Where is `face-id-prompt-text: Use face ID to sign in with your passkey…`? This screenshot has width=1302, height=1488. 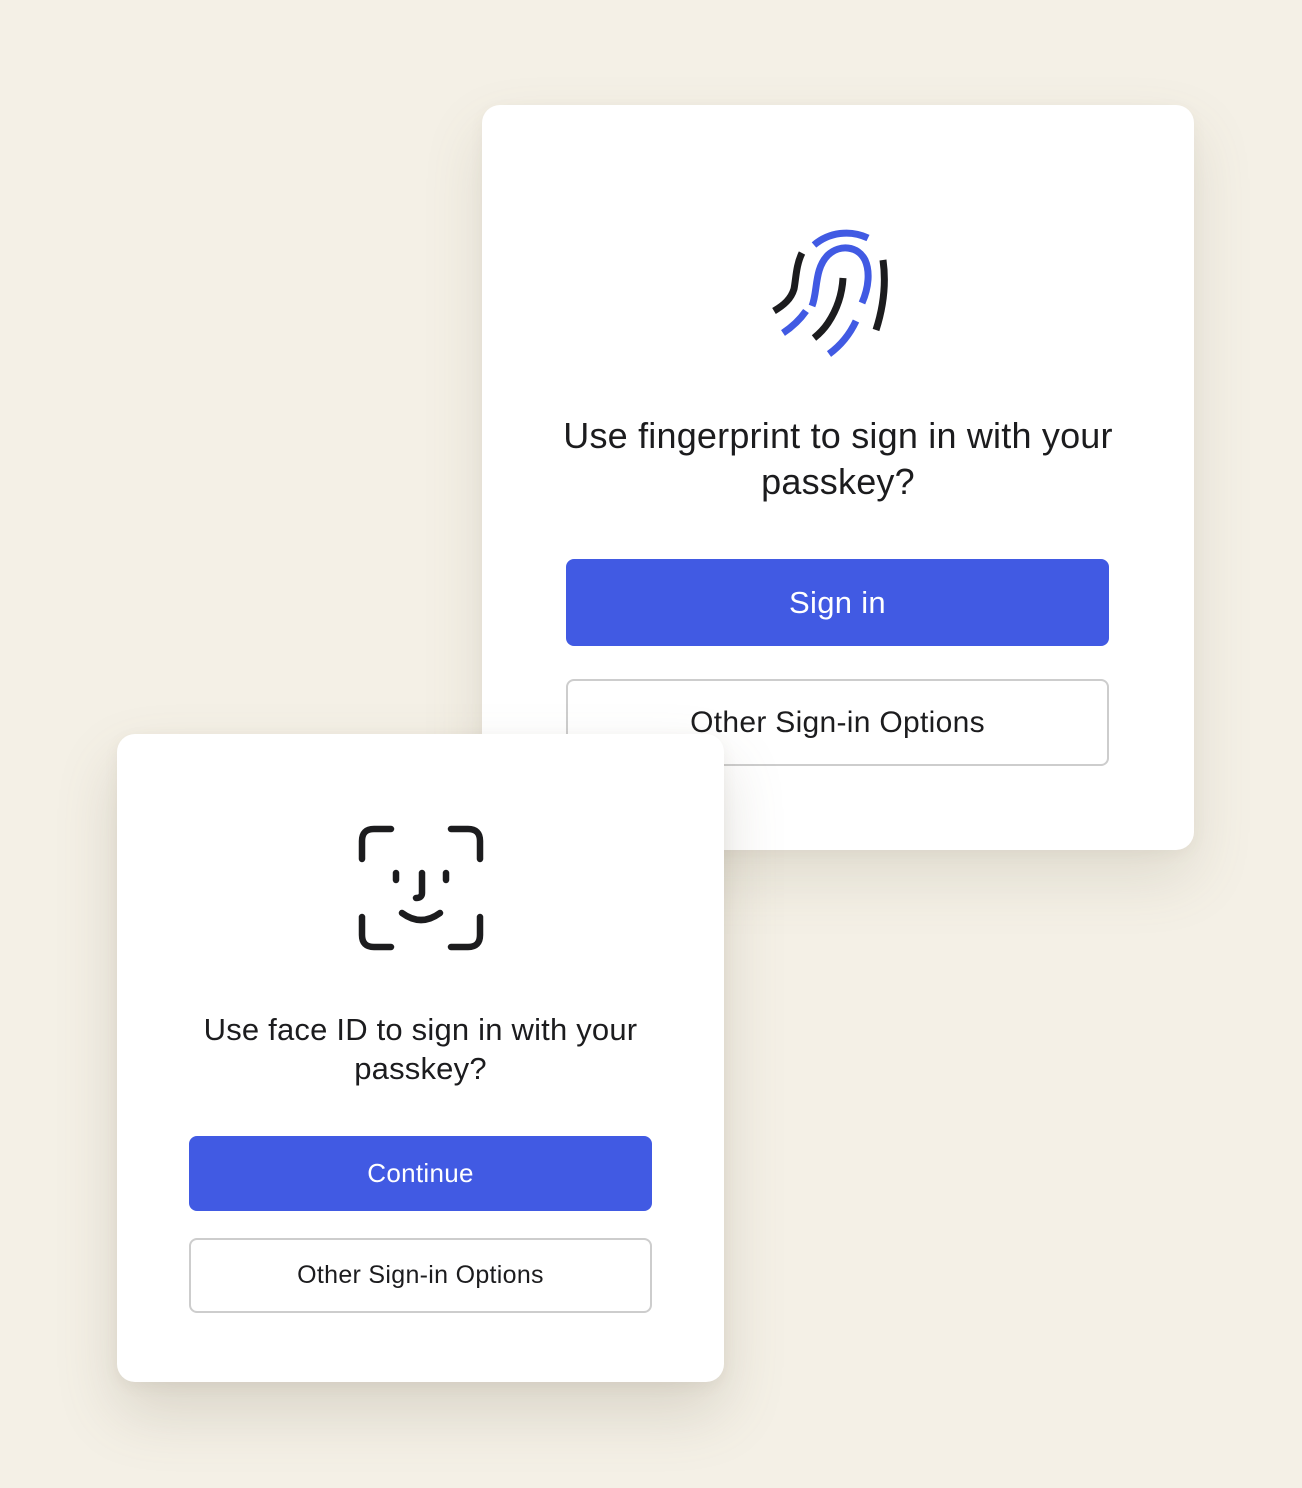 face-id-prompt-text: Use face ID to sign in with your passkey… is located at coordinates (420, 1049).